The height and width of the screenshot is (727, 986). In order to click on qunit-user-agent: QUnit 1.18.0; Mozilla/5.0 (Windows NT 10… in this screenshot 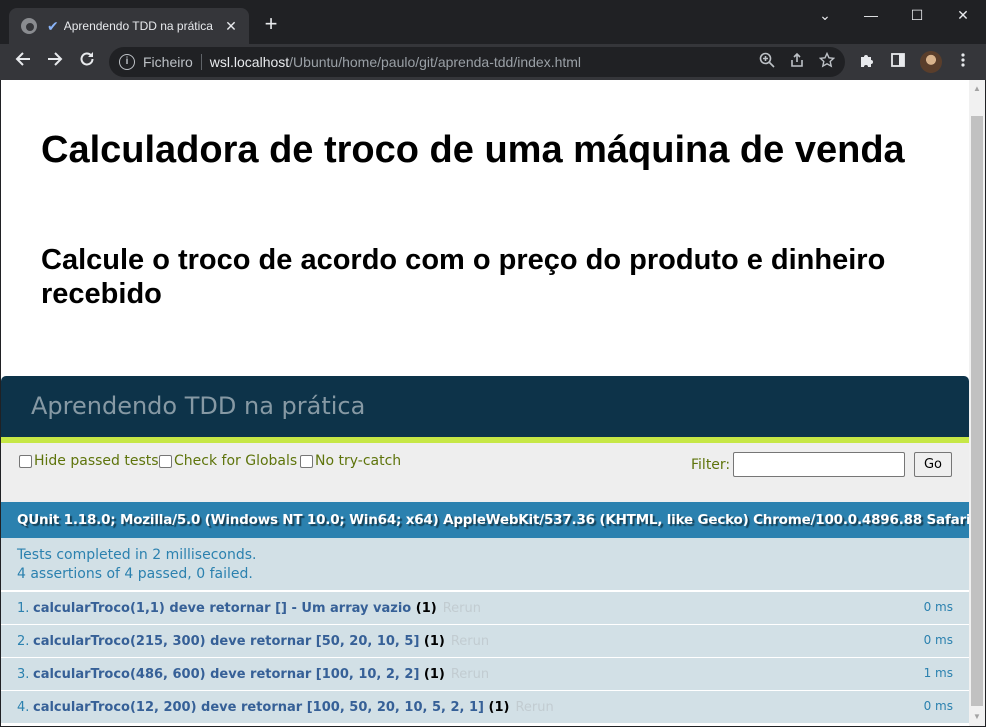, I will do `click(485, 520)`.